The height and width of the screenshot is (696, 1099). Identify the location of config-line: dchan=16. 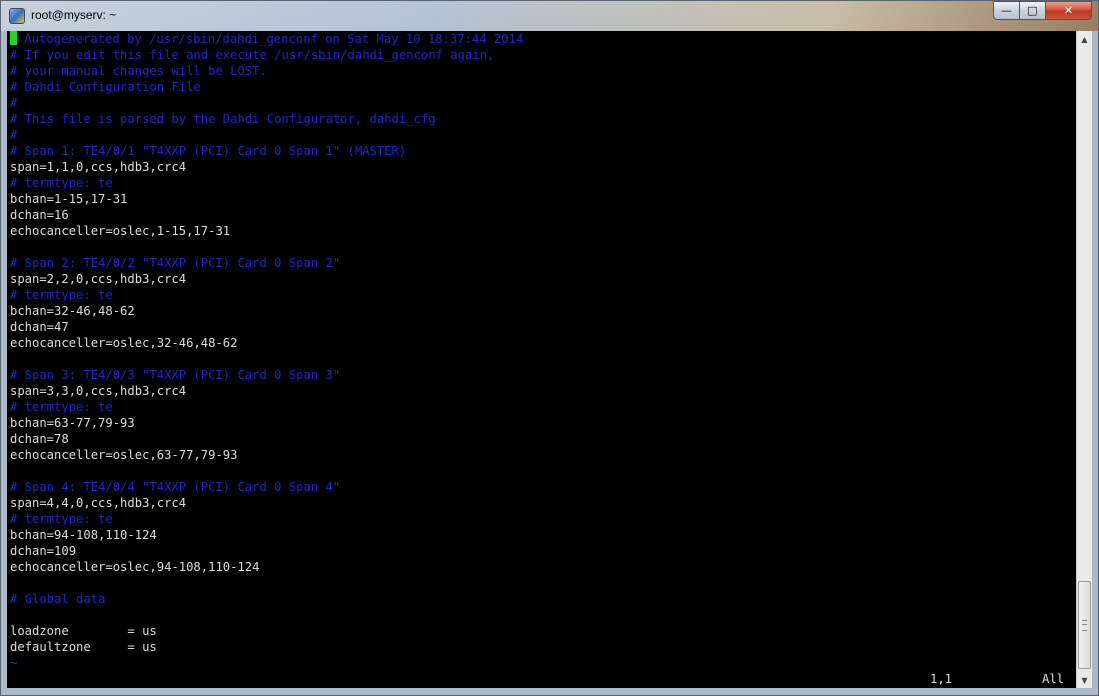
(266, 215).